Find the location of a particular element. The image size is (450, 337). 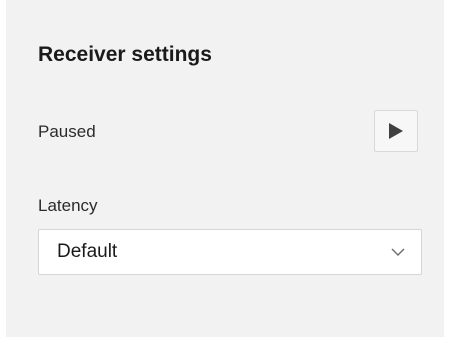

play-button is located at coordinates (396, 131).